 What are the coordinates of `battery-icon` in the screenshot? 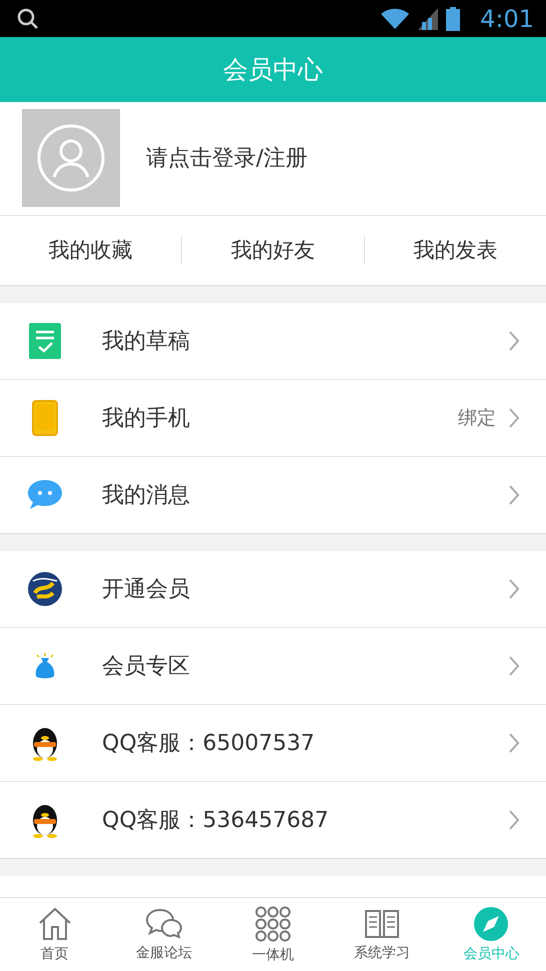 It's located at (453, 18).